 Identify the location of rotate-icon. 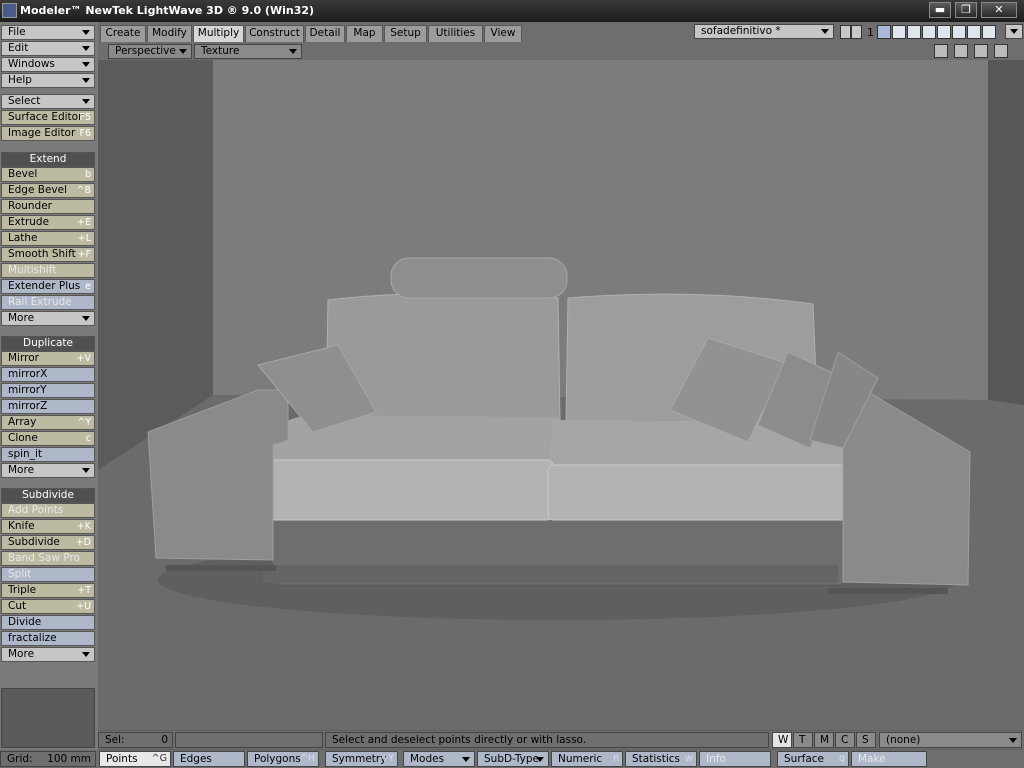
(961, 51).